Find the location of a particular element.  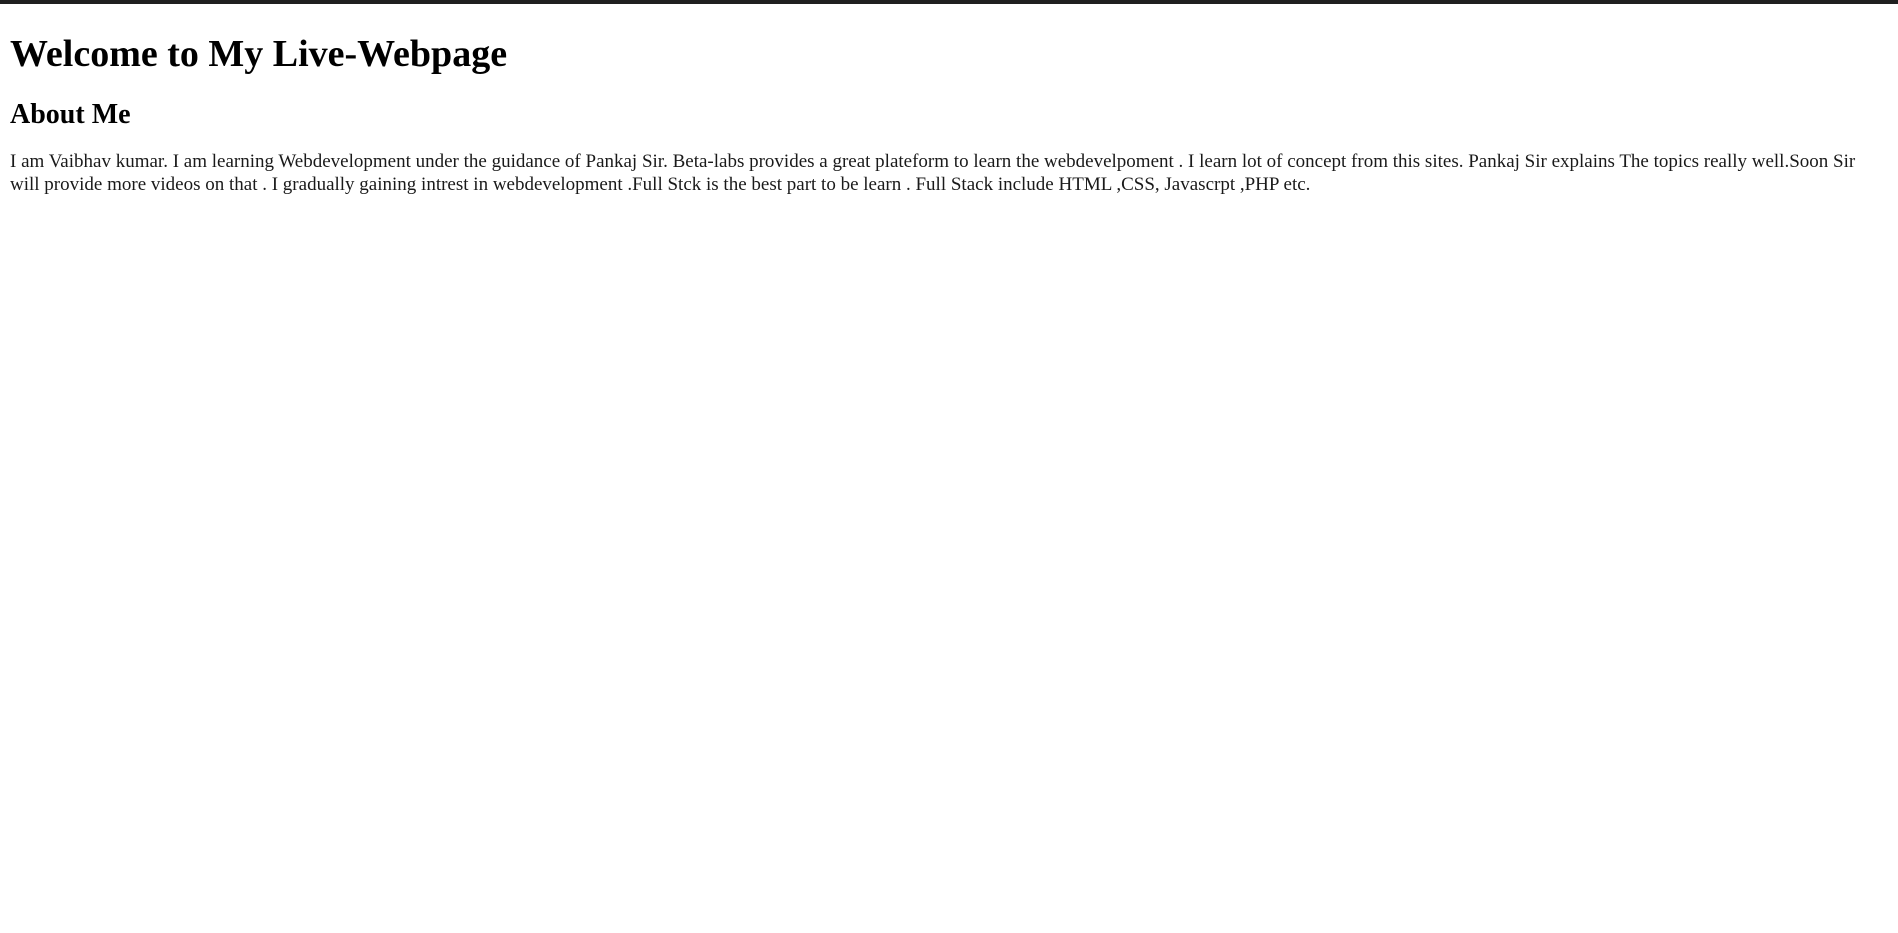

about-me-heading: About Me is located at coordinates (70, 114).